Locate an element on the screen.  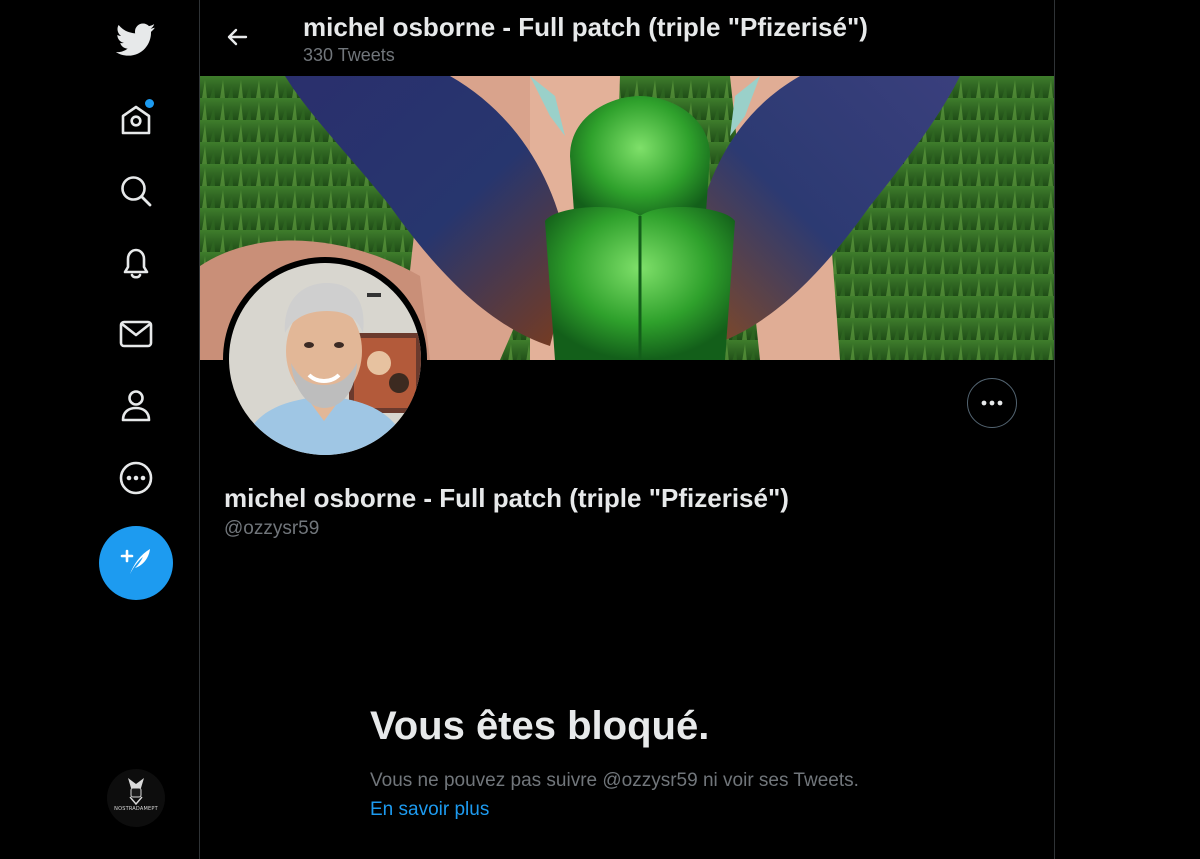
profile-avatar is located at coordinates (325, 359).